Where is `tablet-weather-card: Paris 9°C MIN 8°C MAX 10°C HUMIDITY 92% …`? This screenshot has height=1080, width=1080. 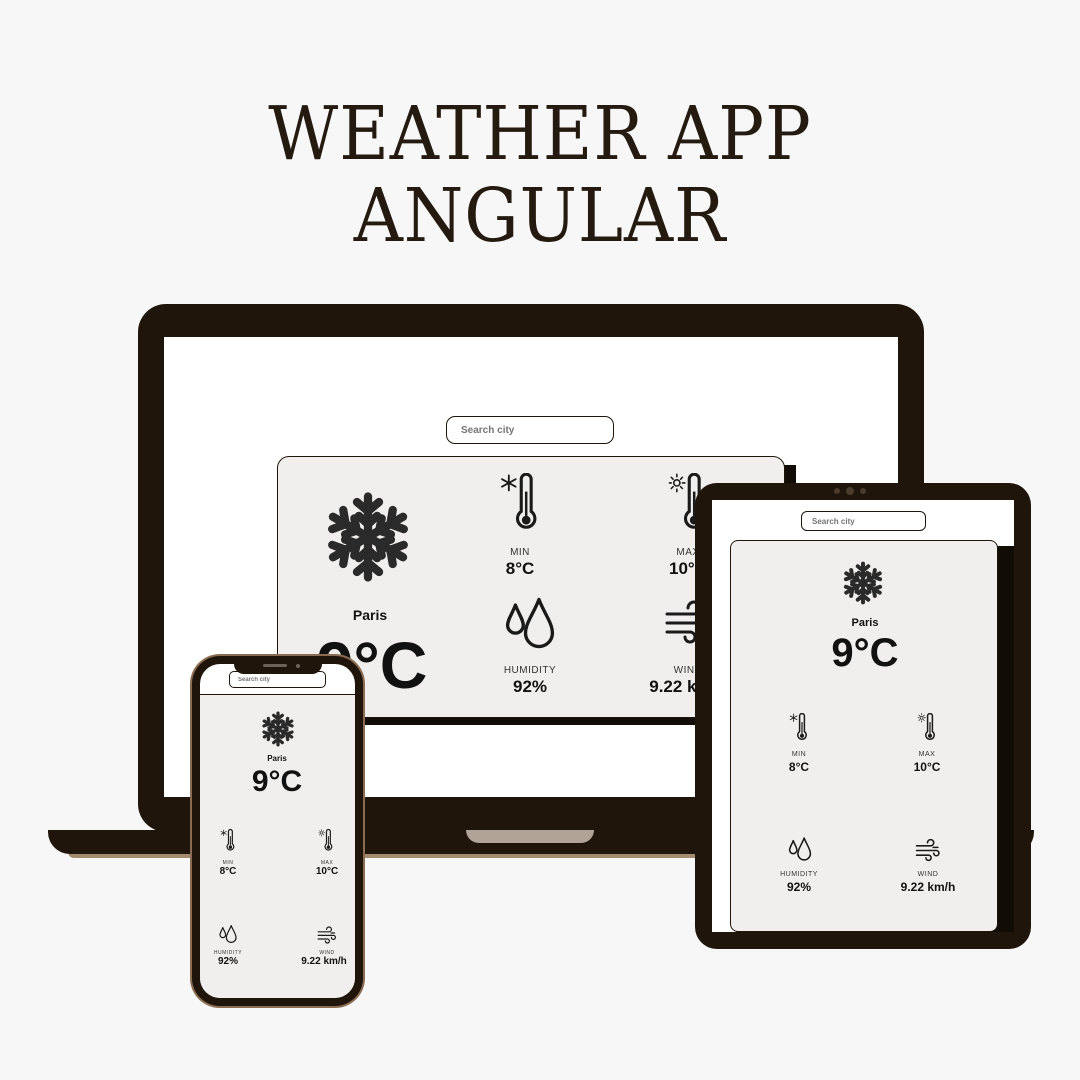 tablet-weather-card: Paris 9°C MIN 8°C MAX 10°C HUMIDITY 92% … is located at coordinates (864, 736).